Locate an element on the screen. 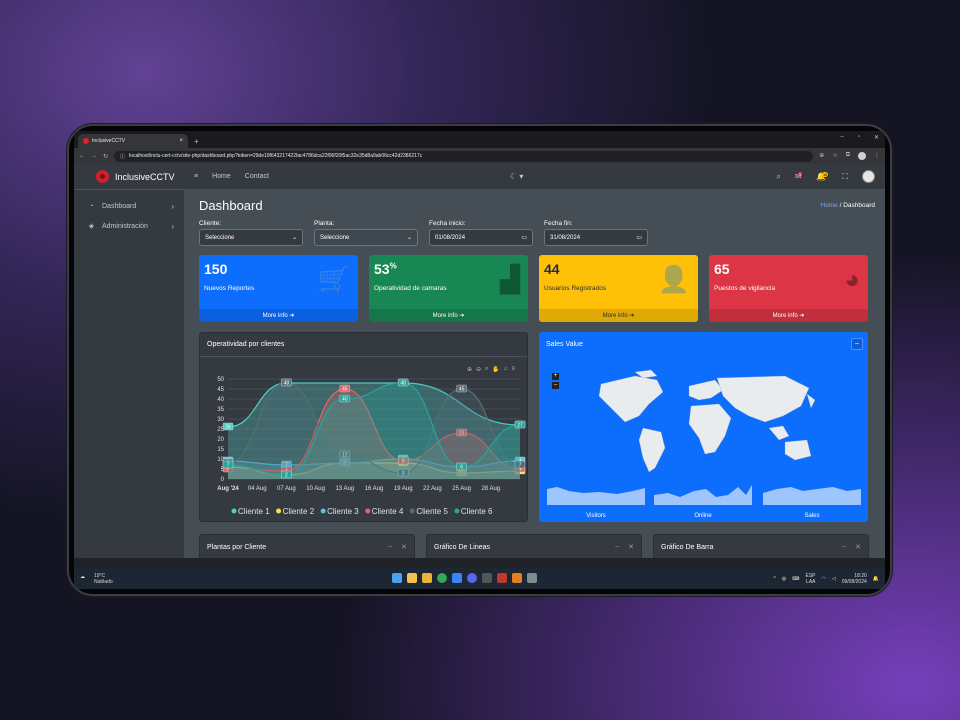  legend-label: Cliente 4 is located at coordinates (388, 511).